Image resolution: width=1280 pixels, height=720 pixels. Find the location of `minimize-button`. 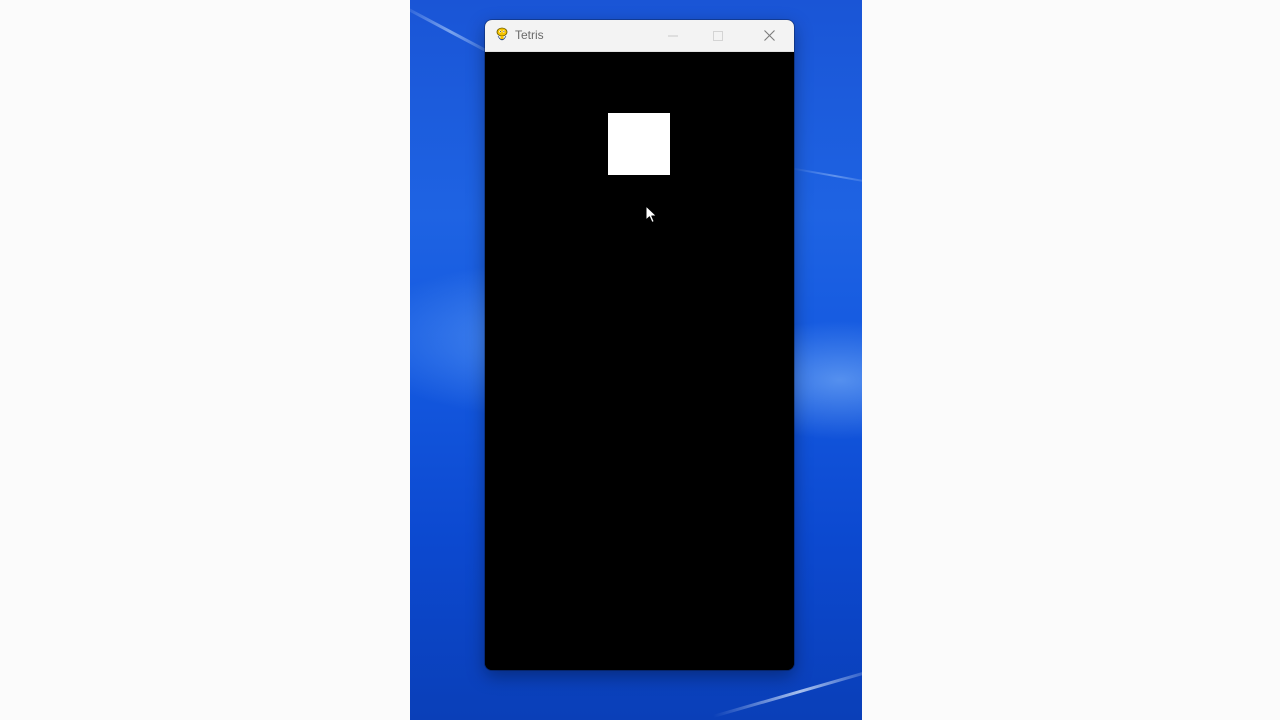

minimize-button is located at coordinates (673, 35).